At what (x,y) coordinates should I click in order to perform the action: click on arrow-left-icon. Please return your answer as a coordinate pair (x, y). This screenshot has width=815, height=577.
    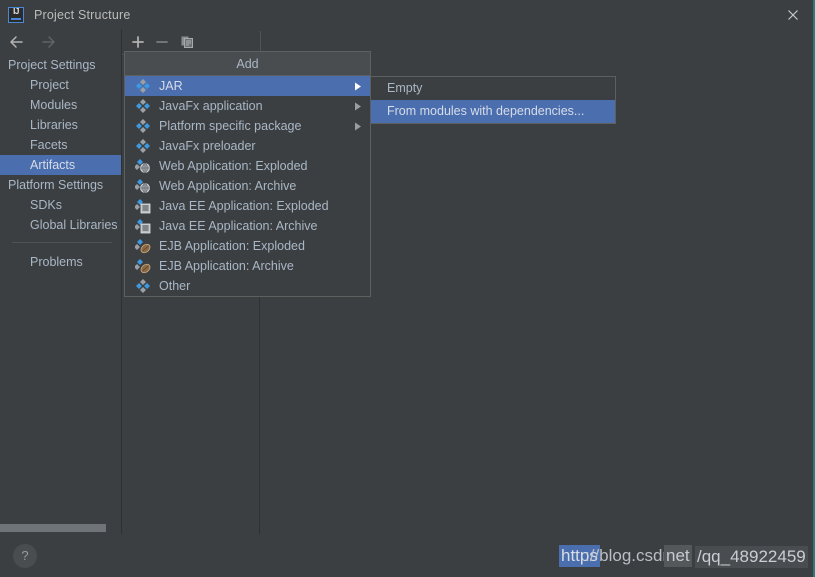
    Looking at the image, I should click on (18, 42).